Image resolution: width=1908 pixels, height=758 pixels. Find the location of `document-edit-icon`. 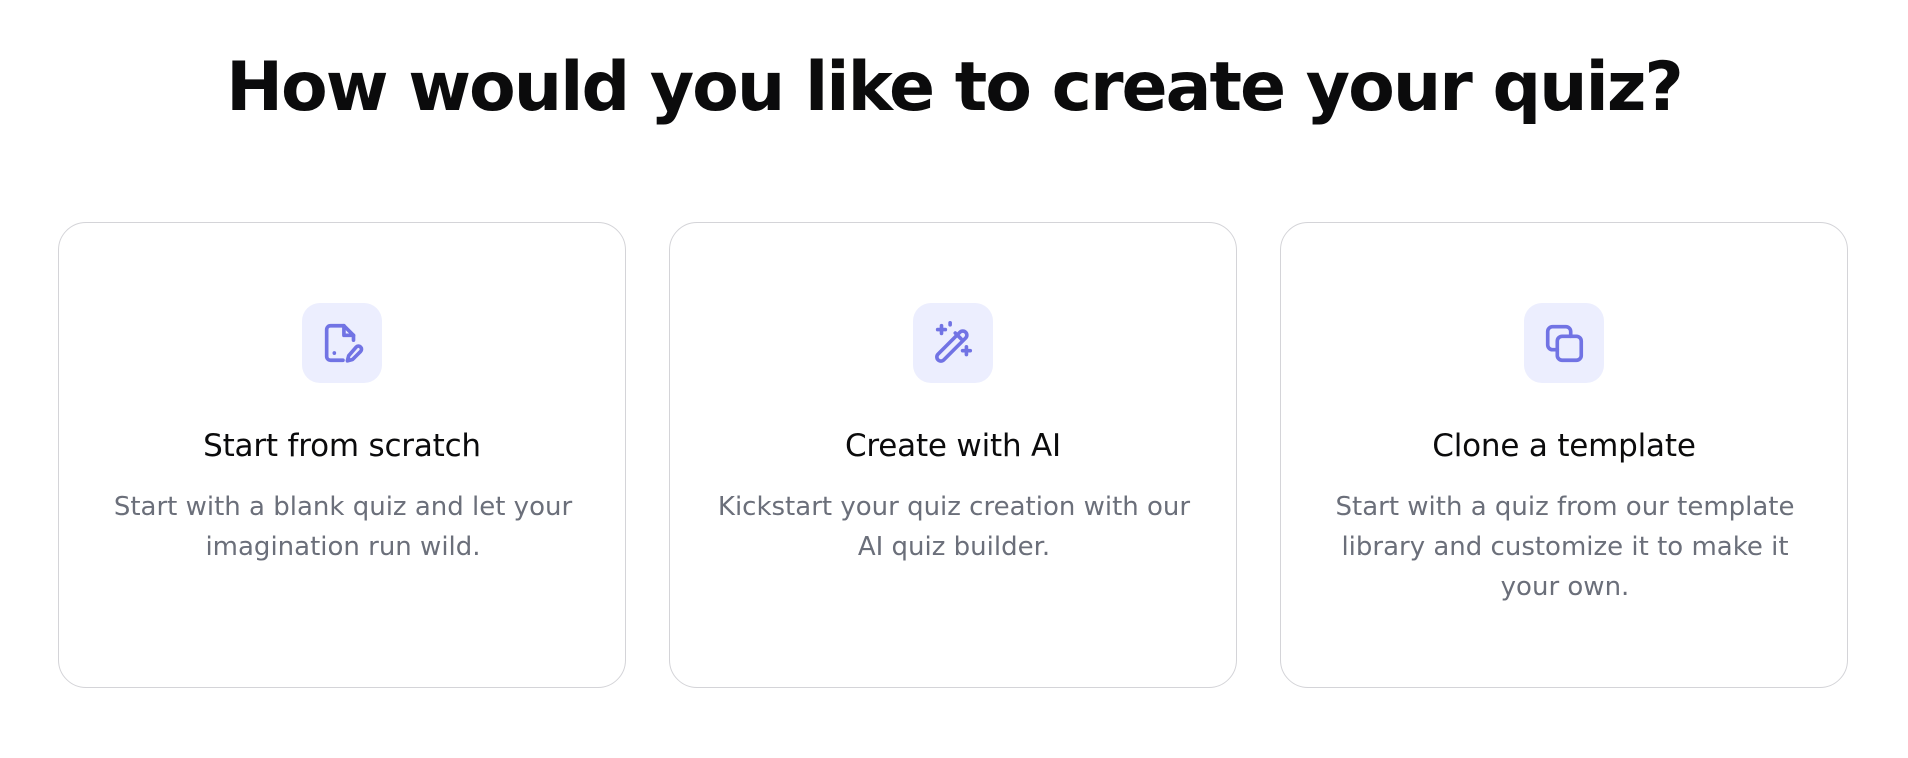

document-edit-icon is located at coordinates (342, 343).